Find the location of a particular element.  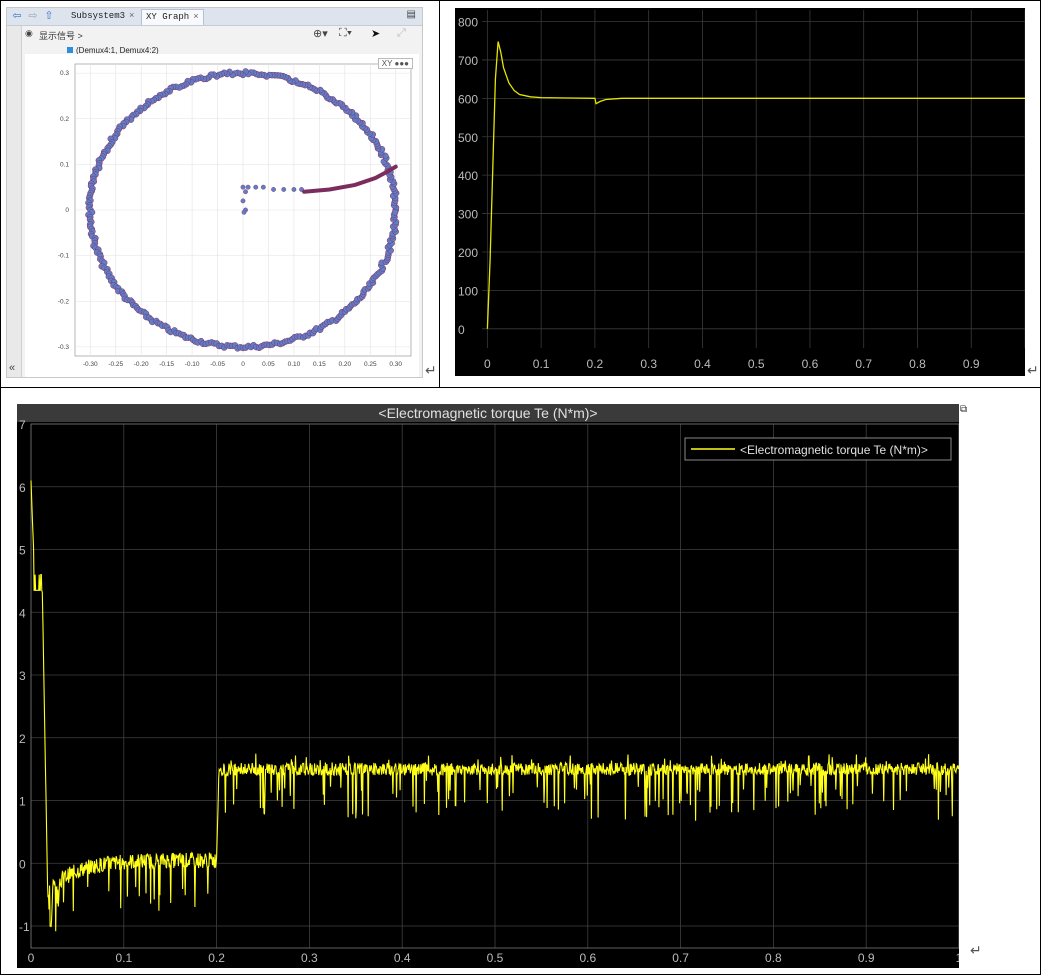

x-tick-label: -0.20 is located at coordinates (141, 364).